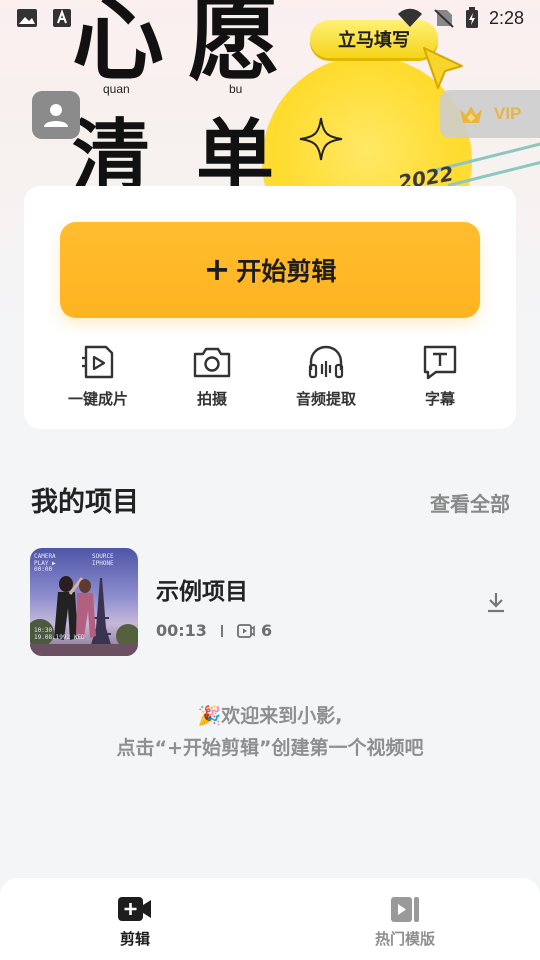 This screenshot has width=540, height=960. Describe the element at coordinates (508, 113) in the screenshot. I see `vip-label: VIP` at that location.